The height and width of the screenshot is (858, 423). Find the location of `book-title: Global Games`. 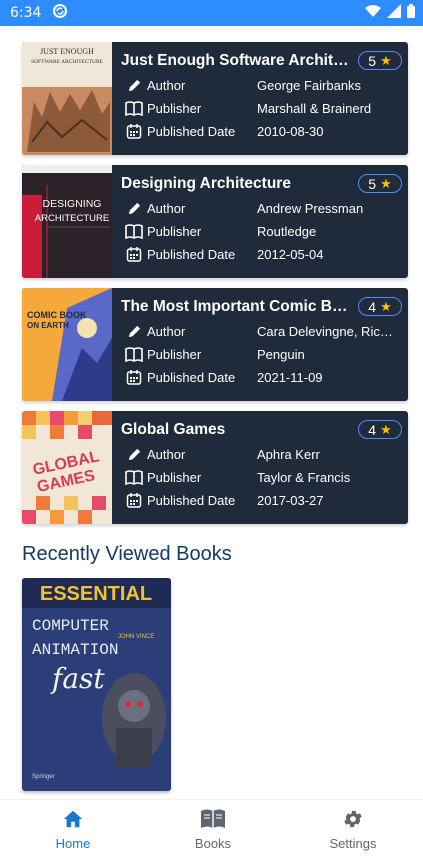

book-title: Global Games is located at coordinates (173, 429).